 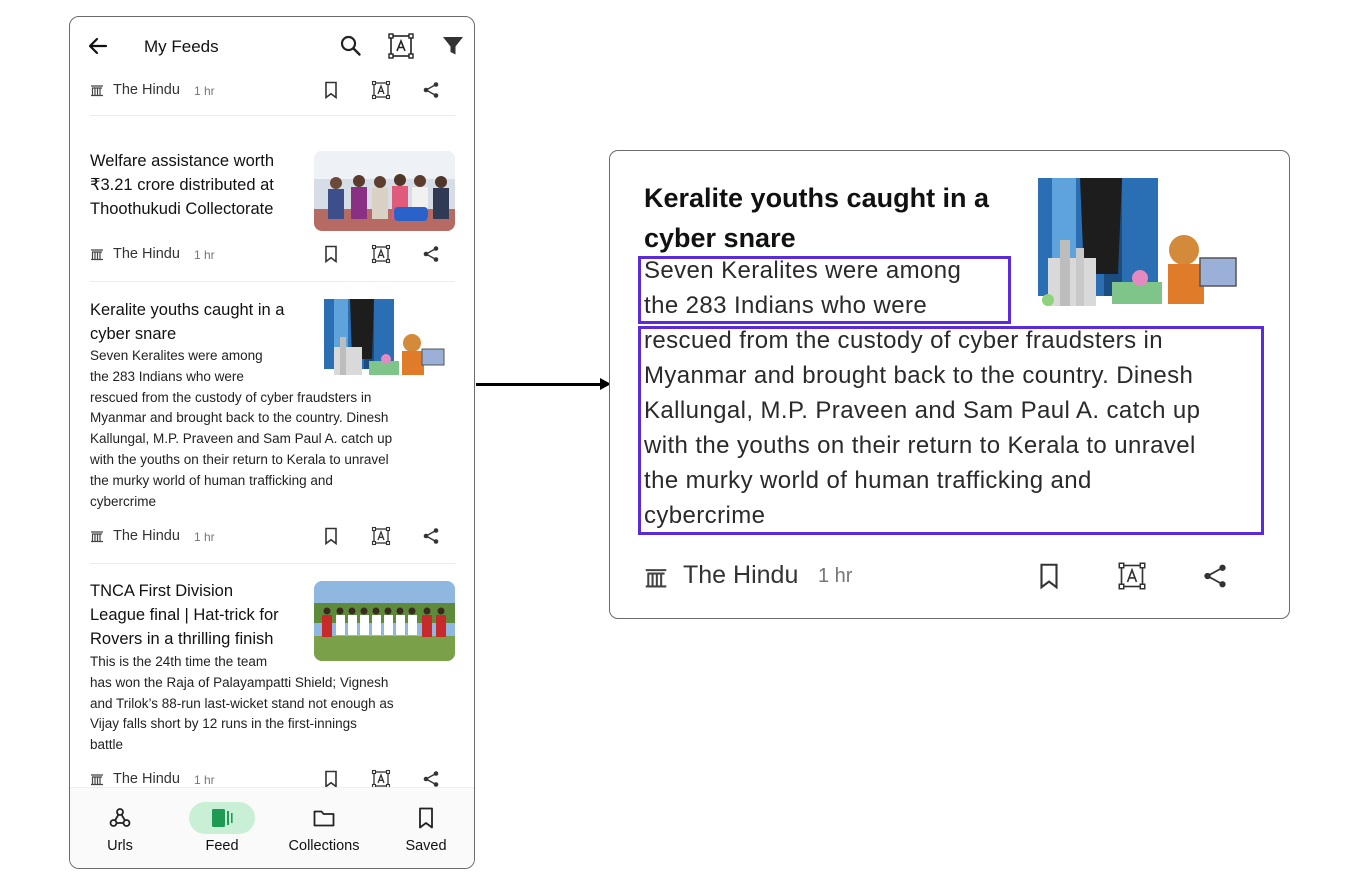 I want to click on nav-label: Urls, so click(x=120, y=846).